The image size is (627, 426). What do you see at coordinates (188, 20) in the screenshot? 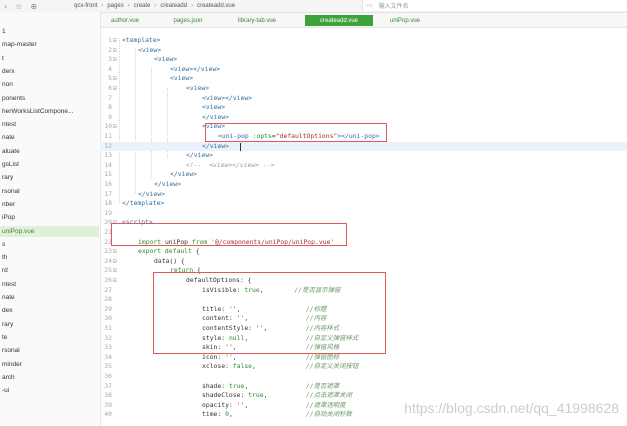
I see `tab-pages-json: pages.json` at bounding box center [188, 20].